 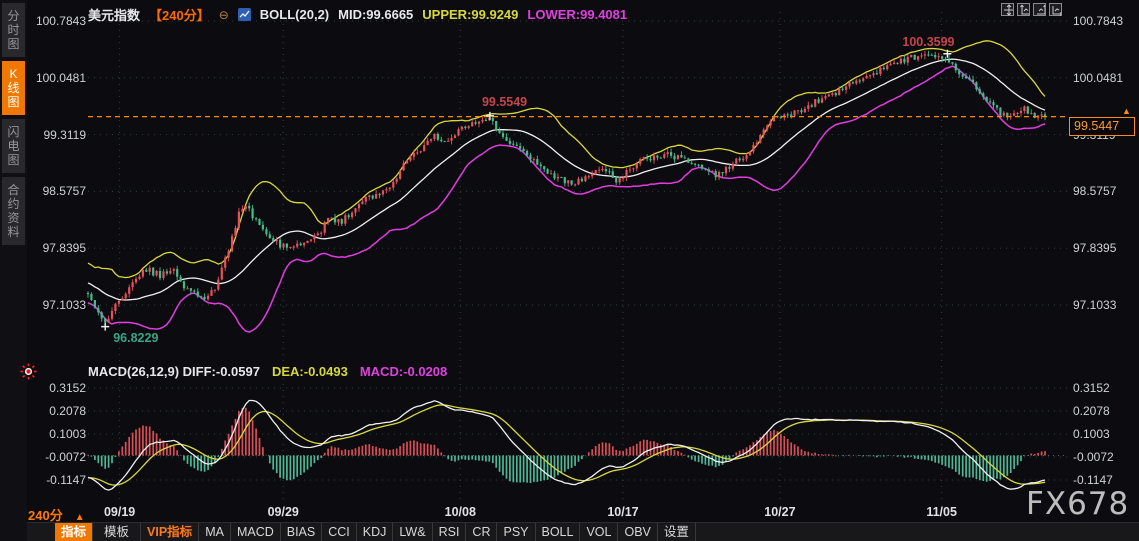 I want to click on x-axis-date-label: 10/08, so click(x=460, y=512).